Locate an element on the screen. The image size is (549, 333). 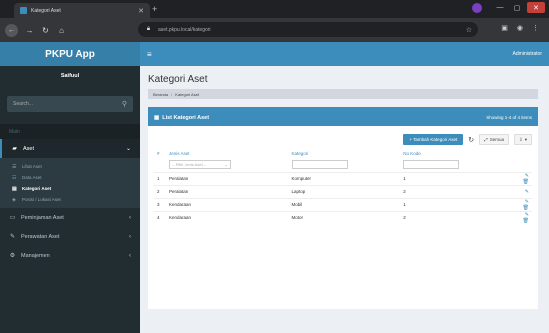
table-header-row: # Jenis Aset Kategori No Kode is located at coordinates (343, 153).